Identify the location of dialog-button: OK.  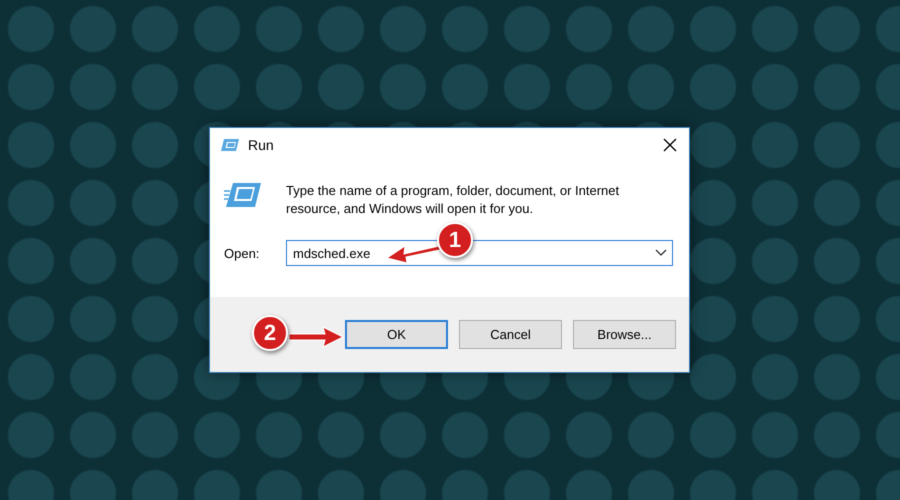
(396, 334).